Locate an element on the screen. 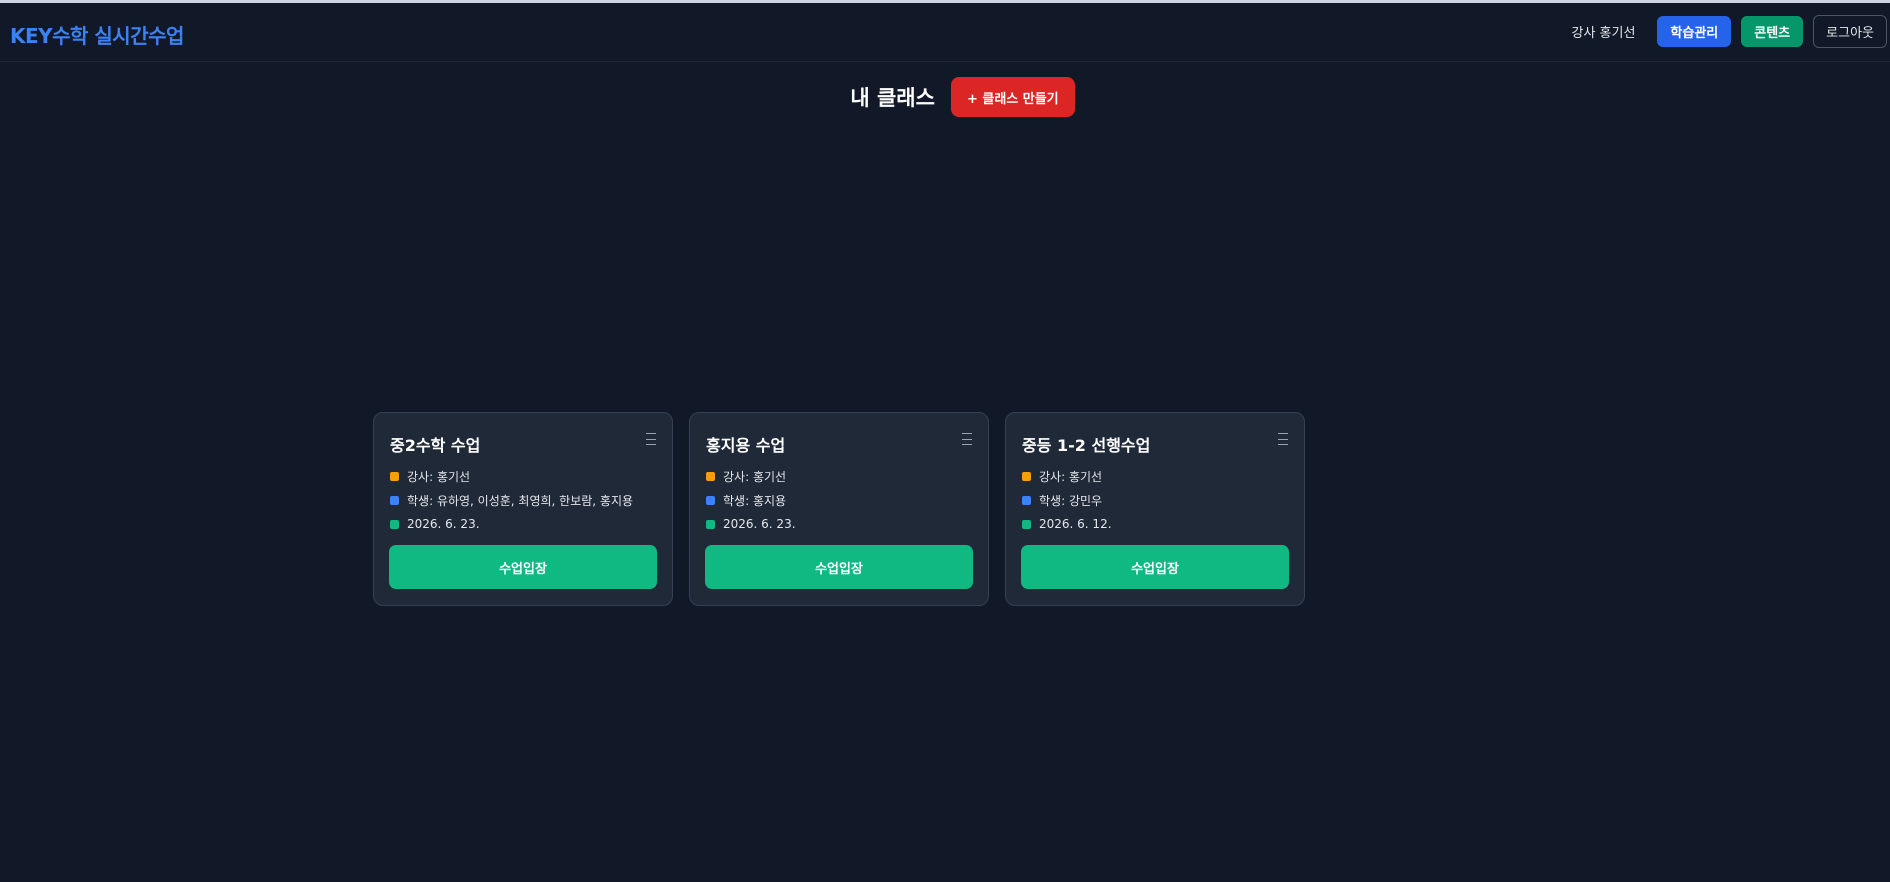 The height and width of the screenshot is (882, 1890). teacher-name-label: 강사 홍기선 is located at coordinates (1603, 33).